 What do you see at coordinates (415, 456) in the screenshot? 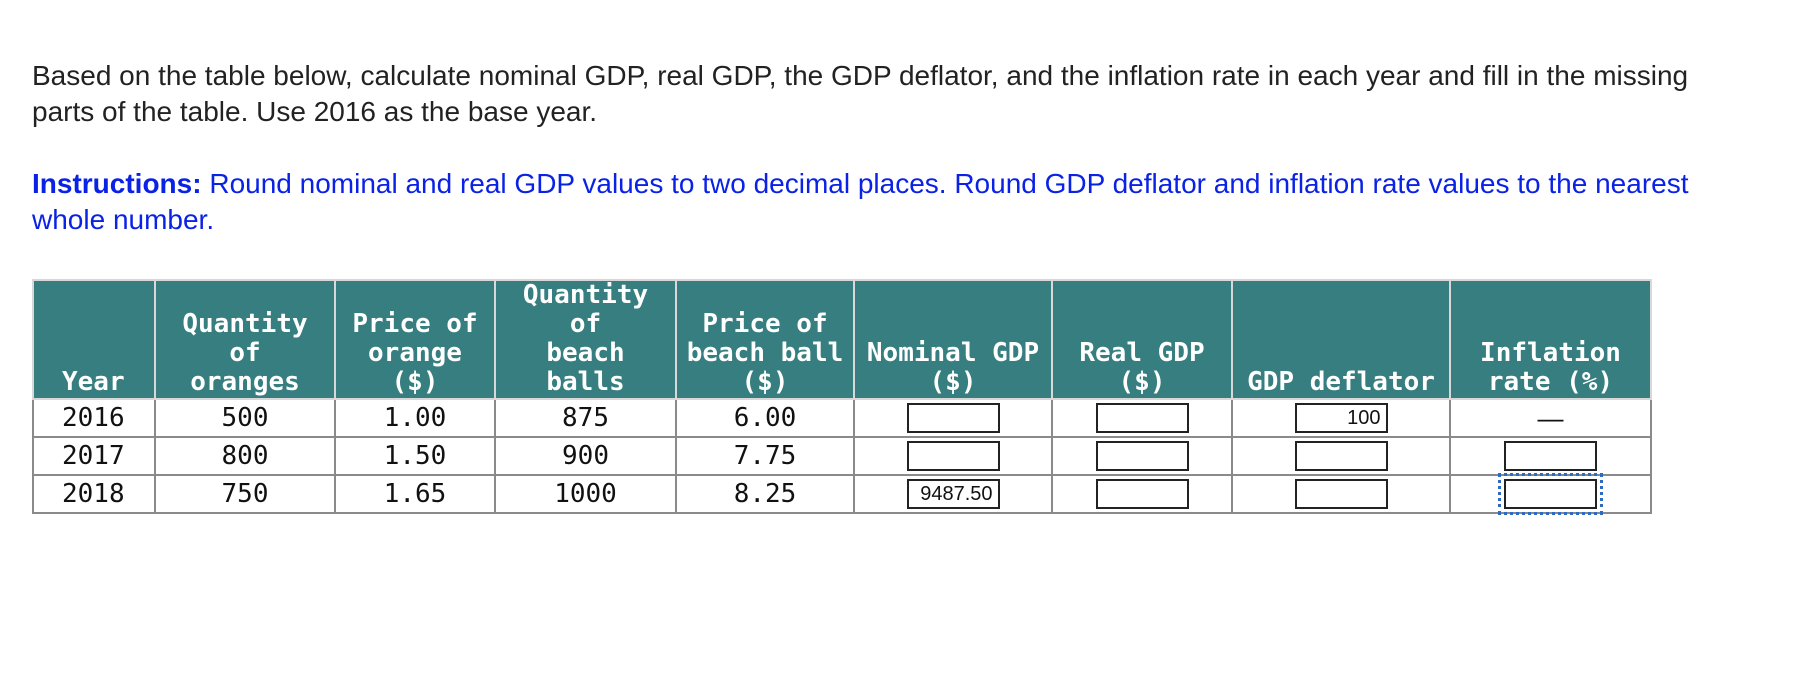
I see `cell-price-orange: 1.50` at bounding box center [415, 456].